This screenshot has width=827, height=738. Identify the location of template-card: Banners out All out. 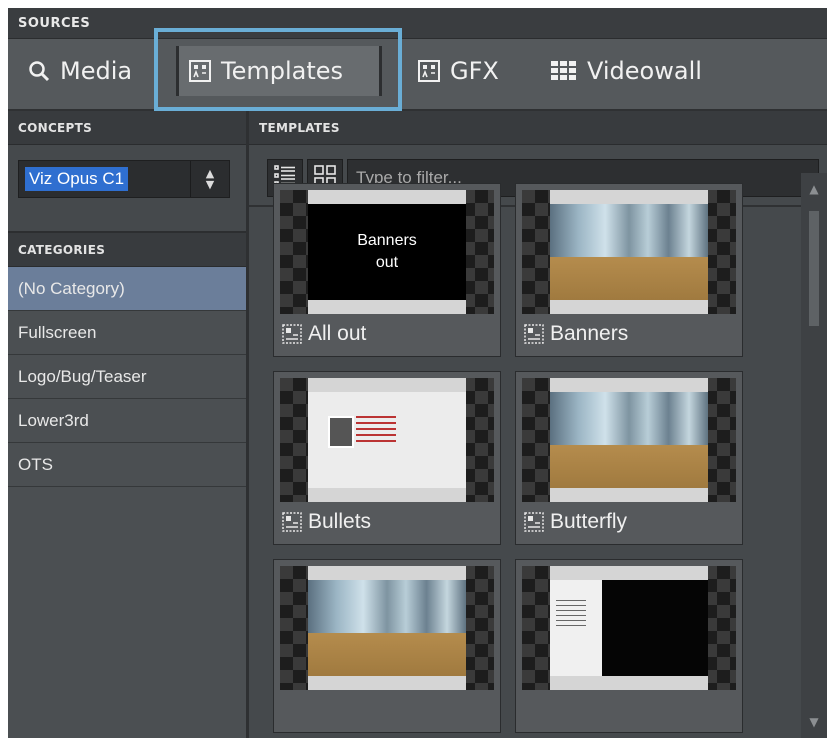
(387, 270).